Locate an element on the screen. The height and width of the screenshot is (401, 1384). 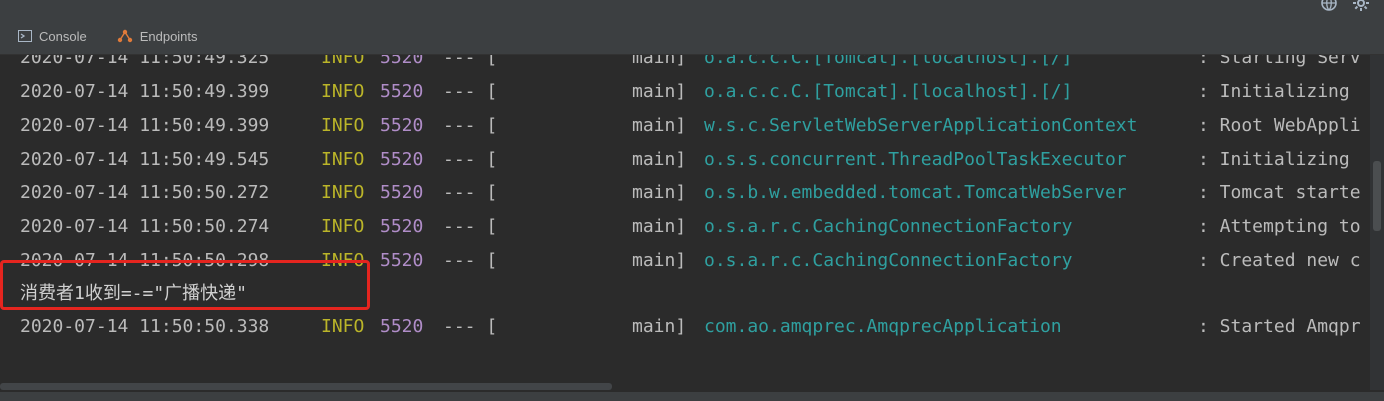
top-toolbar is located at coordinates (692, 9).